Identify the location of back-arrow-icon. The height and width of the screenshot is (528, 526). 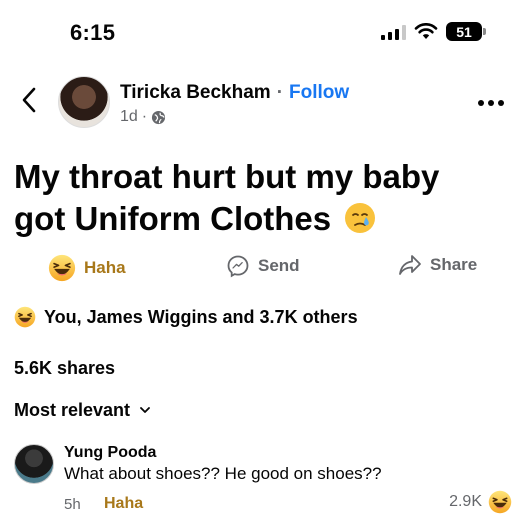
(30, 100).